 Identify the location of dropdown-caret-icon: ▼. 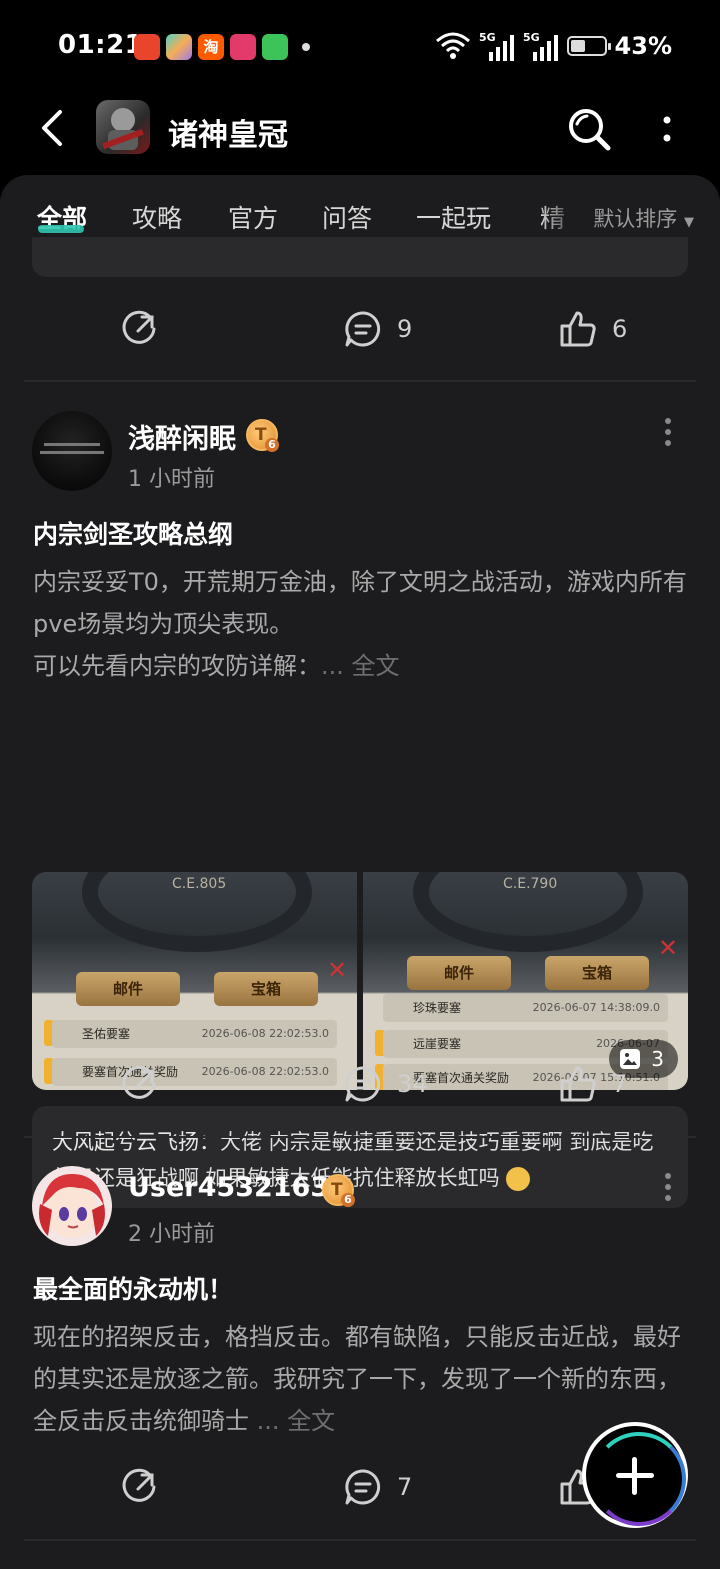
(689, 222).